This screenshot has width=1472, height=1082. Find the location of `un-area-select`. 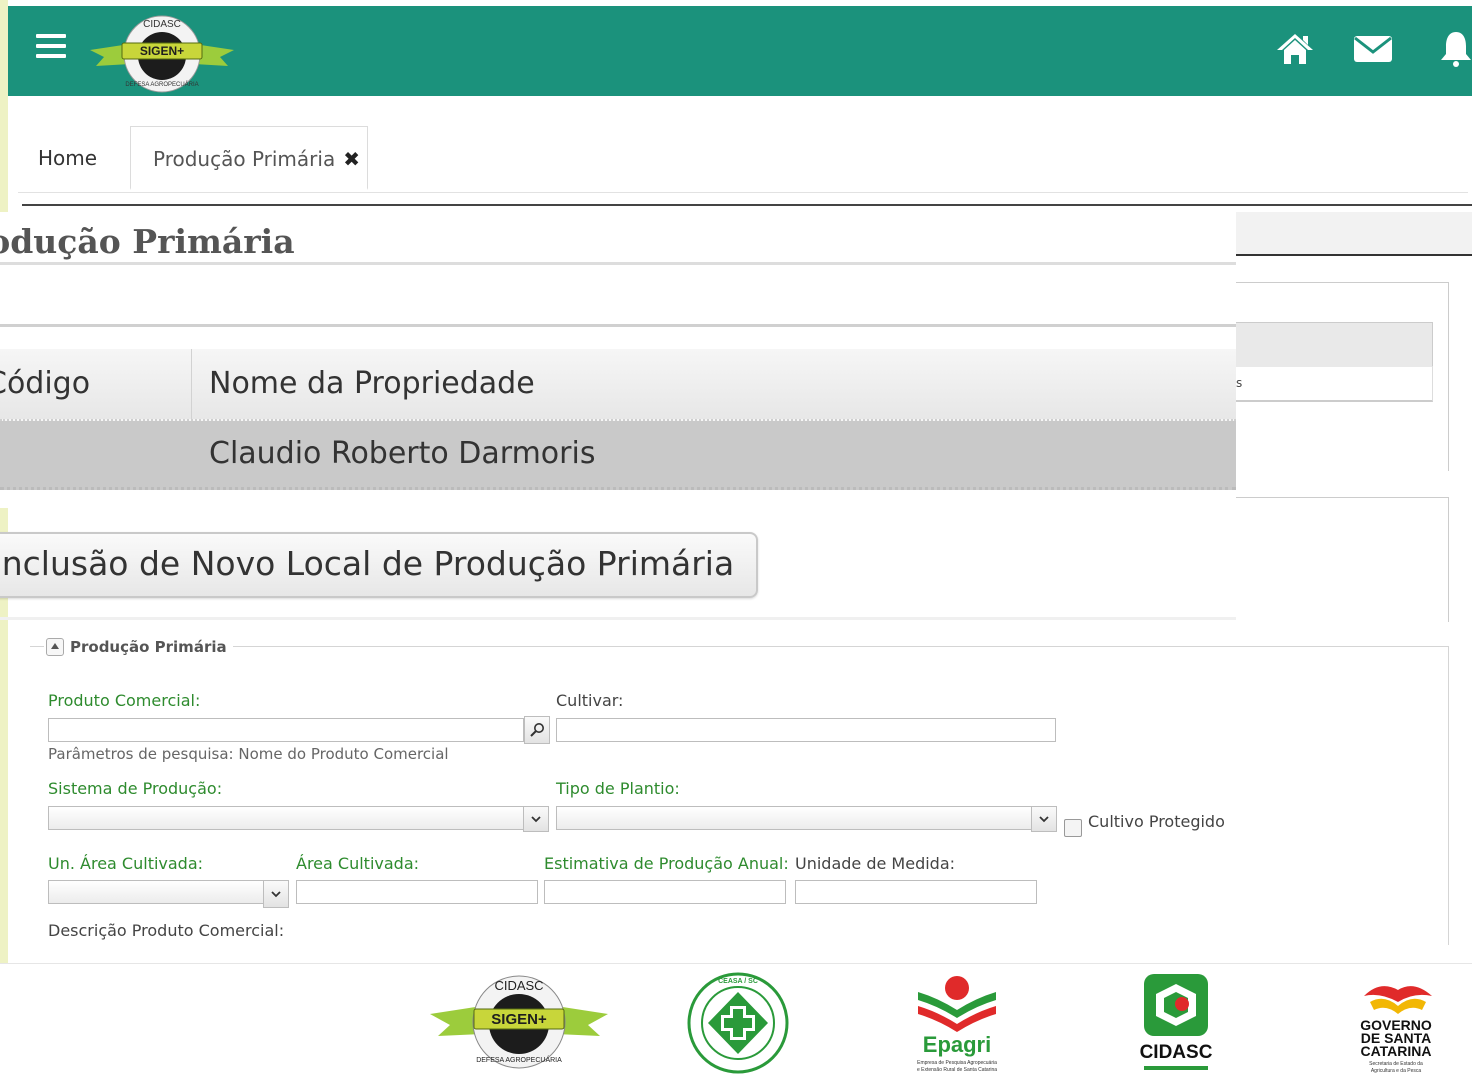

un-area-select is located at coordinates (156, 892).